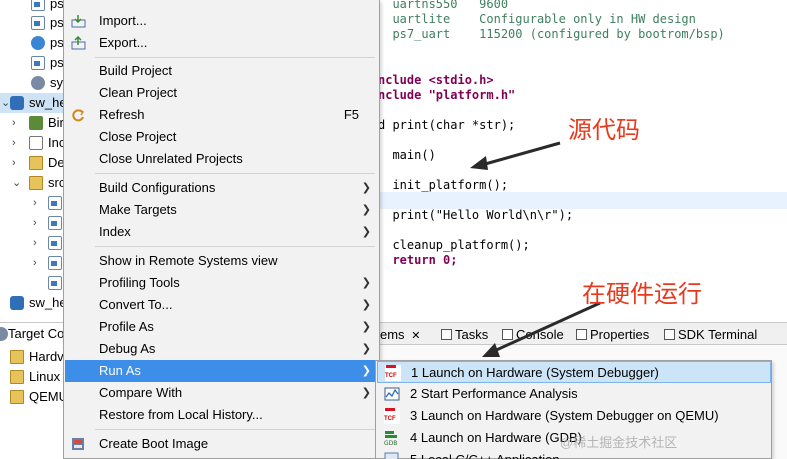 The image size is (787, 459). Describe the element at coordinates (115, 231) in the screenshot. I see `menu-item-label: Index` at that location.